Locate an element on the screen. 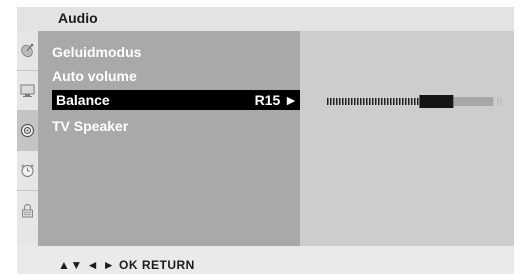 This screenshot has height=274, width=520. balance-slider is located at coordinates (415, 101).